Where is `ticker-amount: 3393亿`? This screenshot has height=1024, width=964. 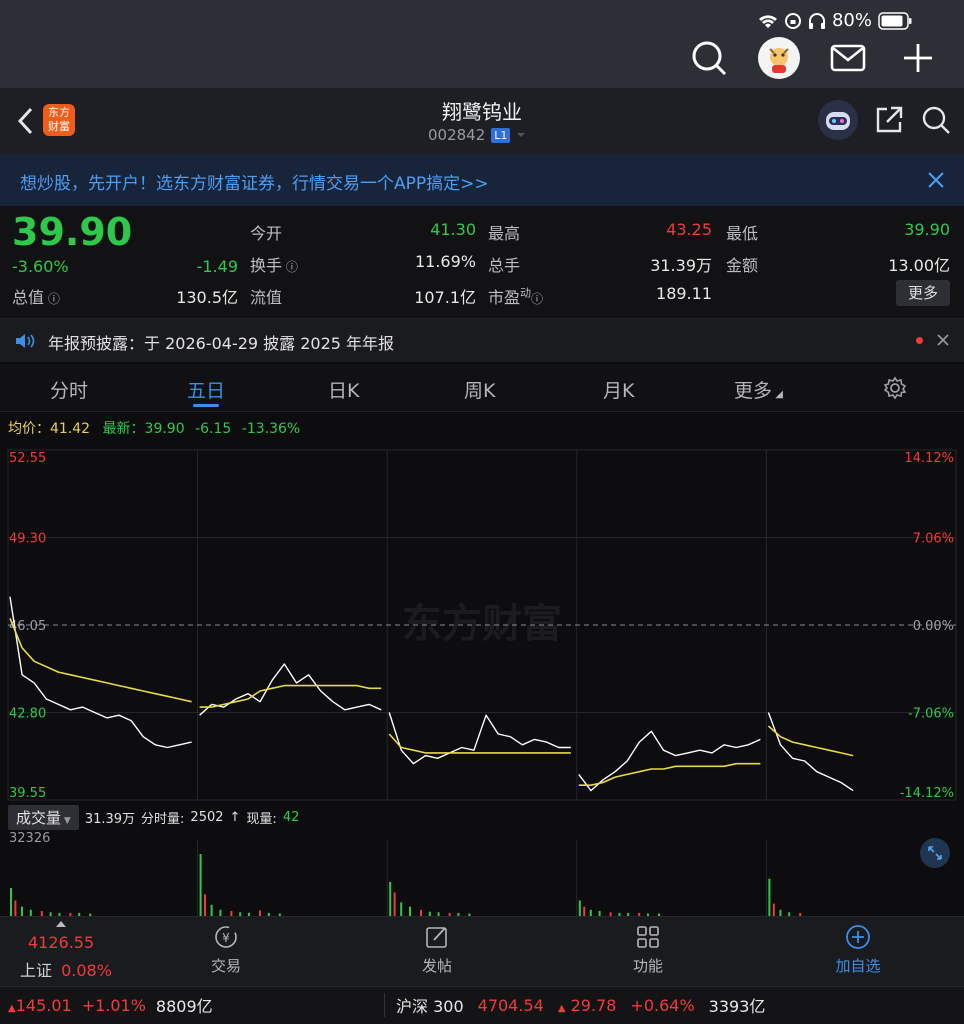
ticker-amount: 3393亿 is located at coordinates (737, 1006).